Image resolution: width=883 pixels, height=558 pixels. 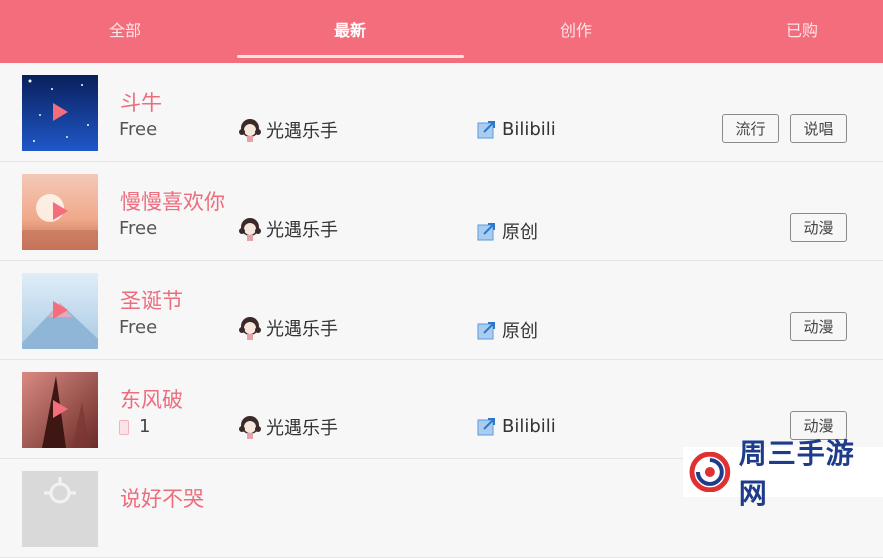 What do you see at coordinates (818, 128) in the screenshot?
I see `genre-tag: 说唱` at bounding box center [818, 128].